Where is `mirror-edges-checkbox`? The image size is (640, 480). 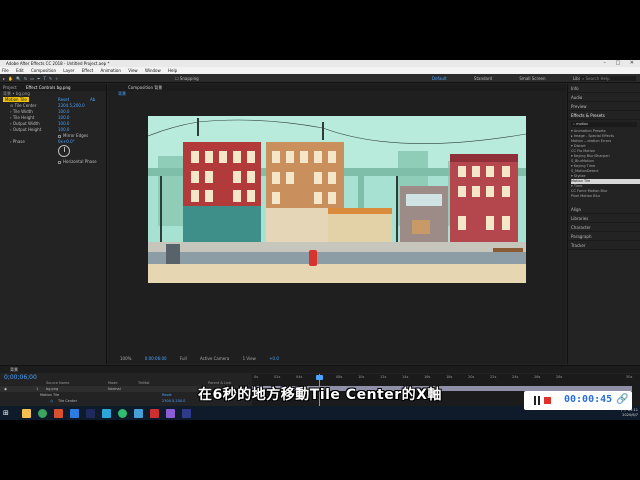 mirror-edges-checkbox is located at coordinates (59, 136).